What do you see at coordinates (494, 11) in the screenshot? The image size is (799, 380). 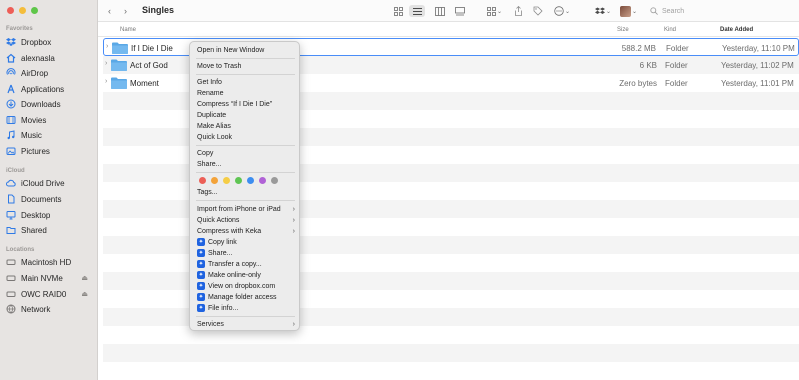 I see `group-by-button: ⌄` at bounding box center [494, 11].